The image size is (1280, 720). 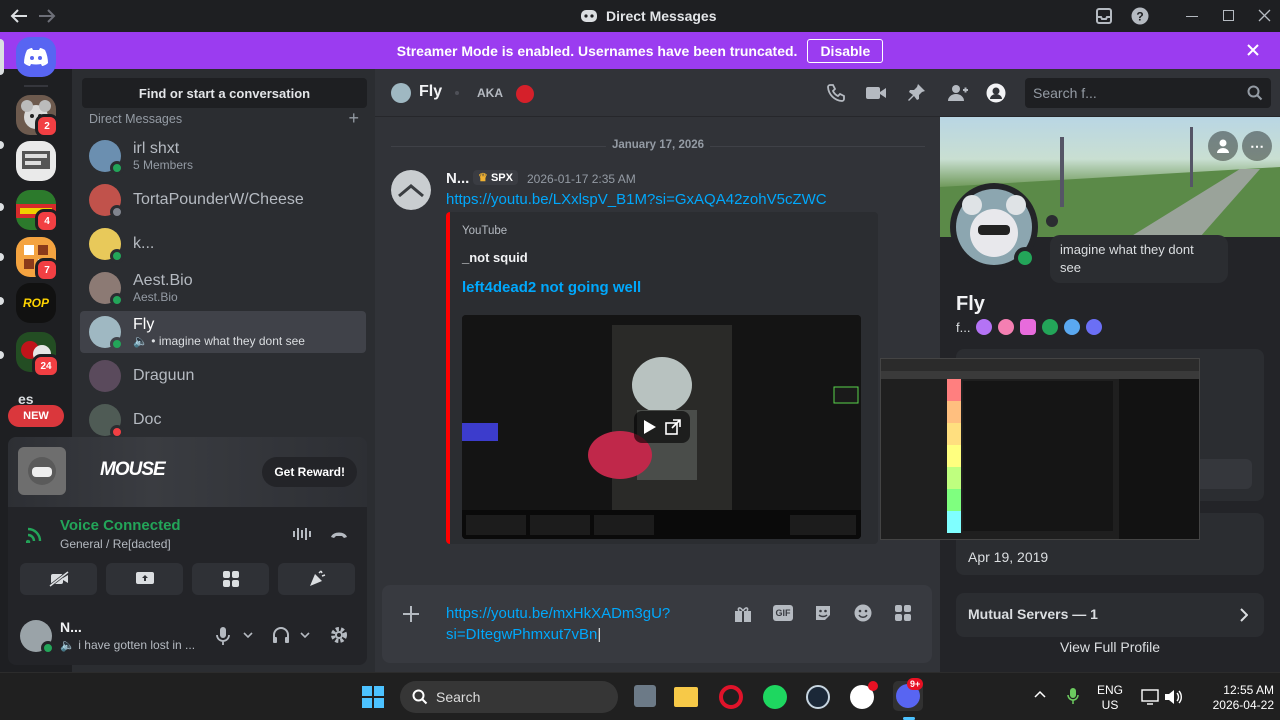 I want to click on voice-status: Voice Connected, so click(x=120, y=525).